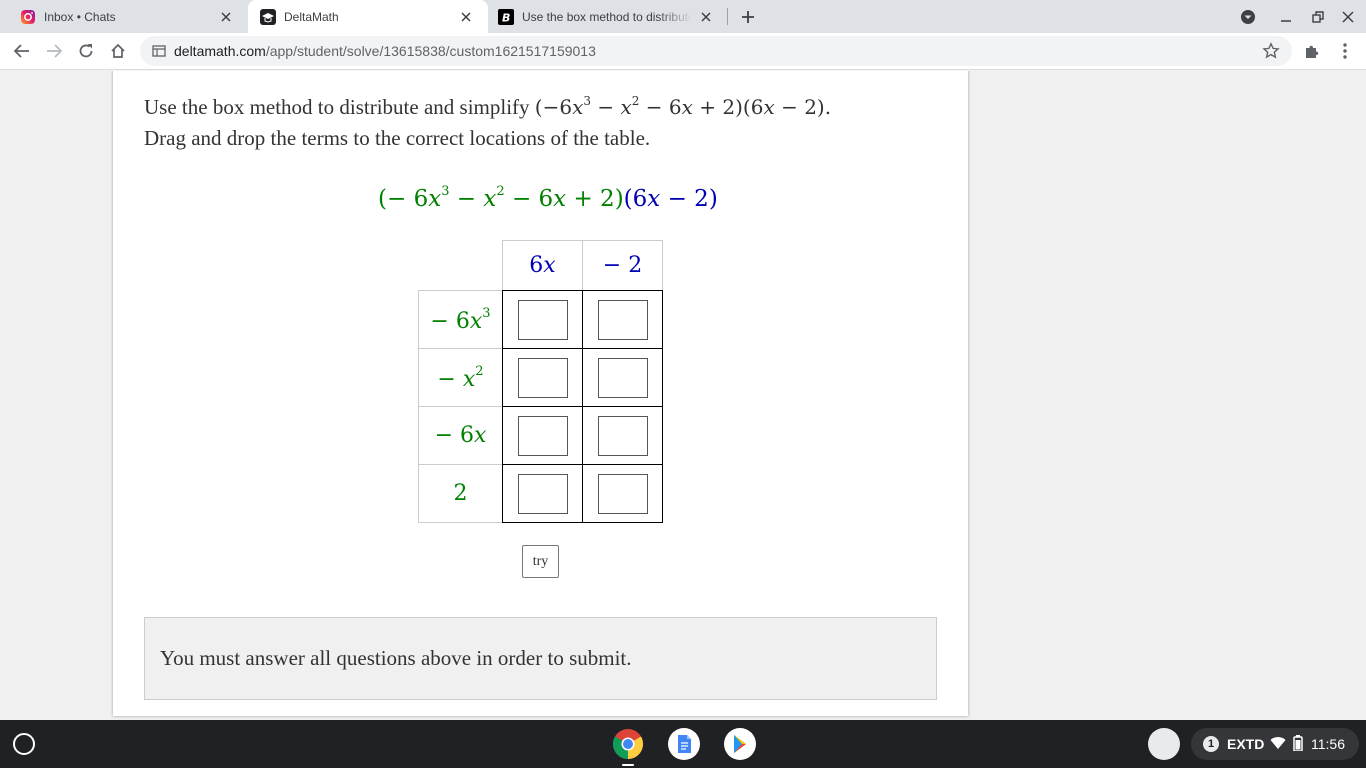 The height and width of the screenshot is (768, 1366). Describe the element at coordinates (1318, 17) in the screenshot. I see `restore-button` at that location.